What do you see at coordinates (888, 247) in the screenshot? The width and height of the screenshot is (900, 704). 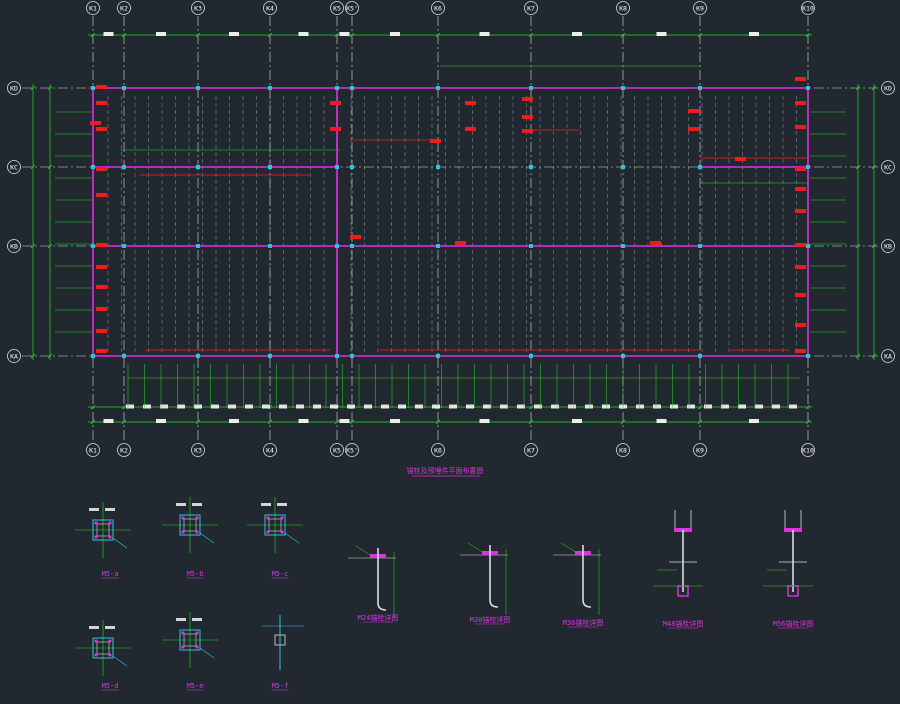 I see `axis-label: KB` at bounding box center [888, 247].